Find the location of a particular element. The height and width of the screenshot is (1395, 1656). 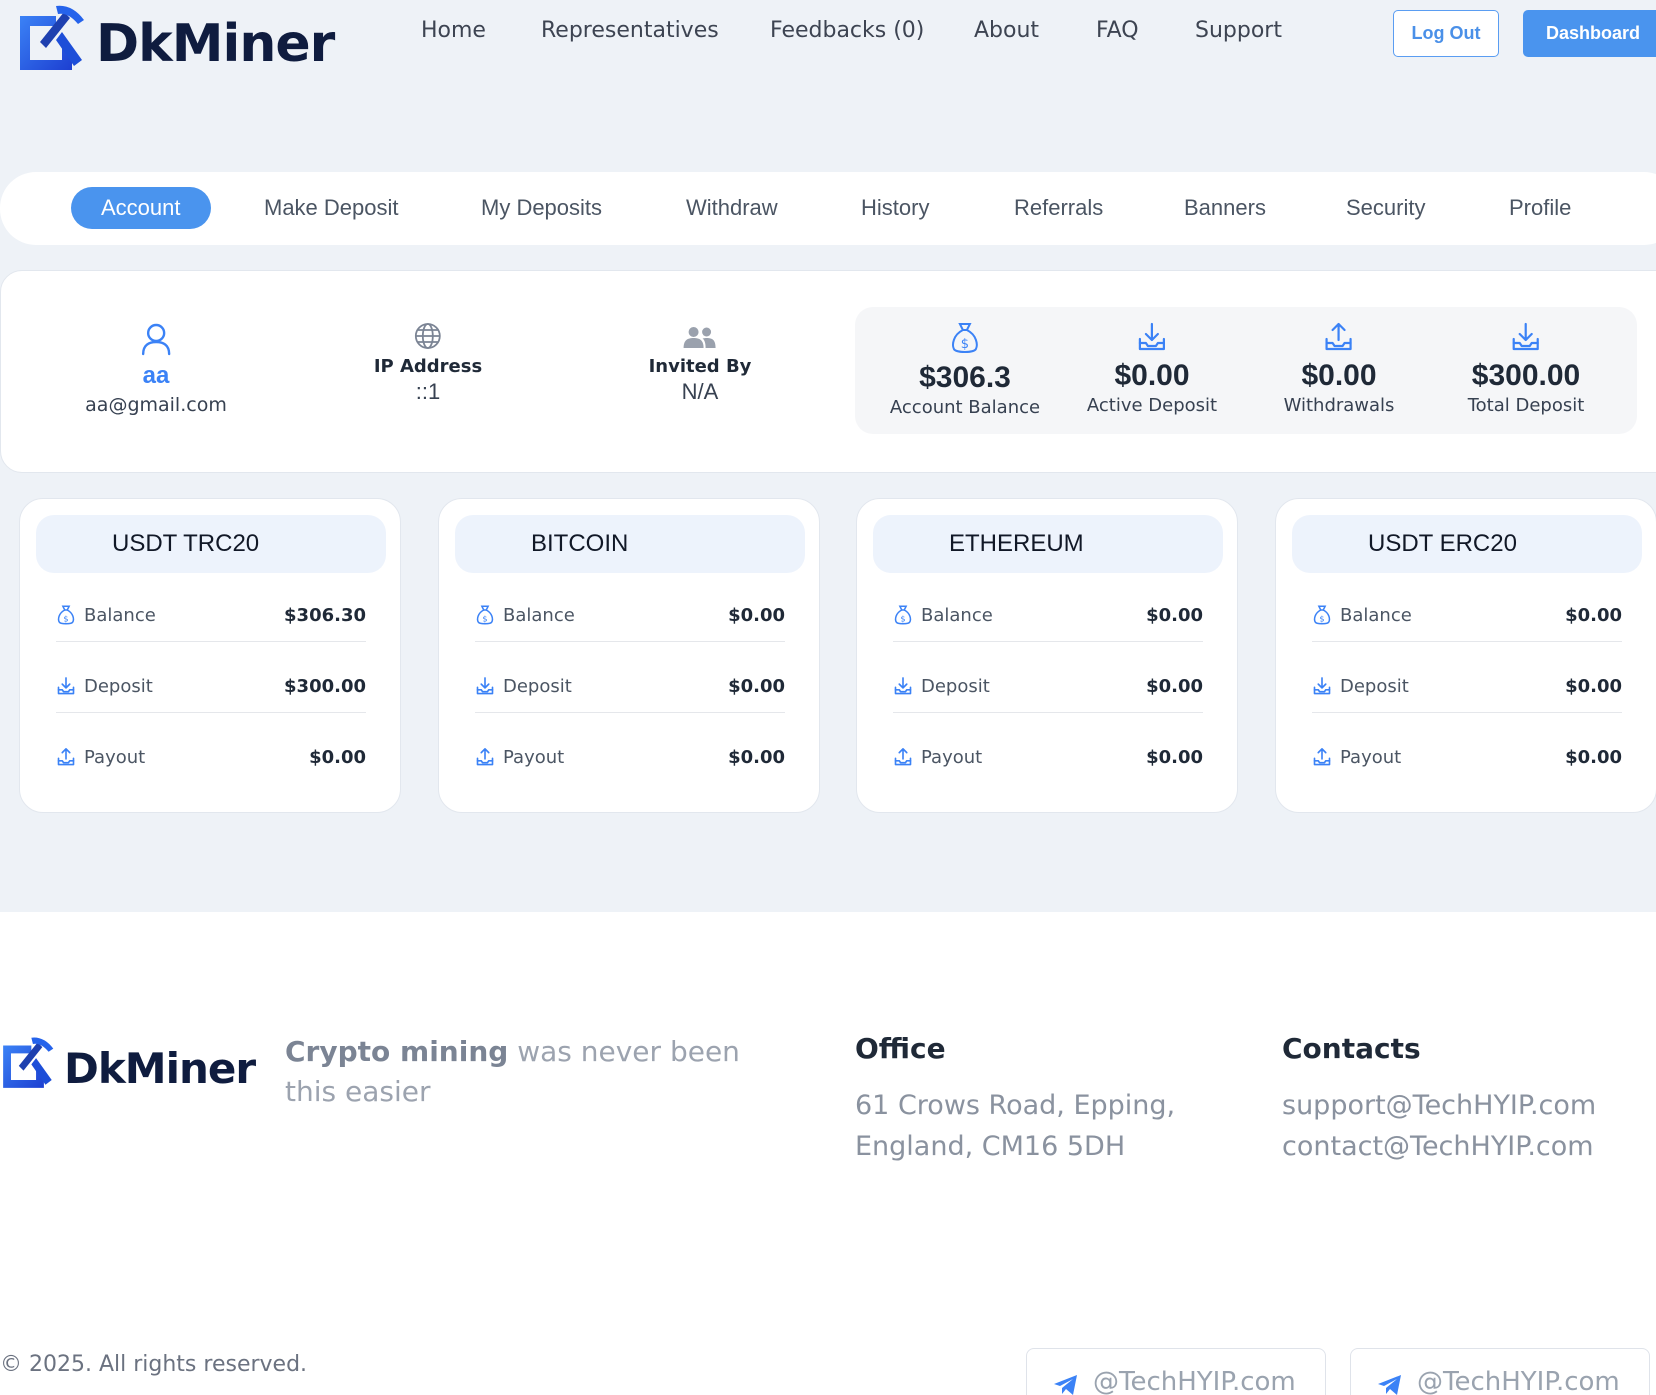

invited-info: Invited By N/A is located at coordinates (700, 365).